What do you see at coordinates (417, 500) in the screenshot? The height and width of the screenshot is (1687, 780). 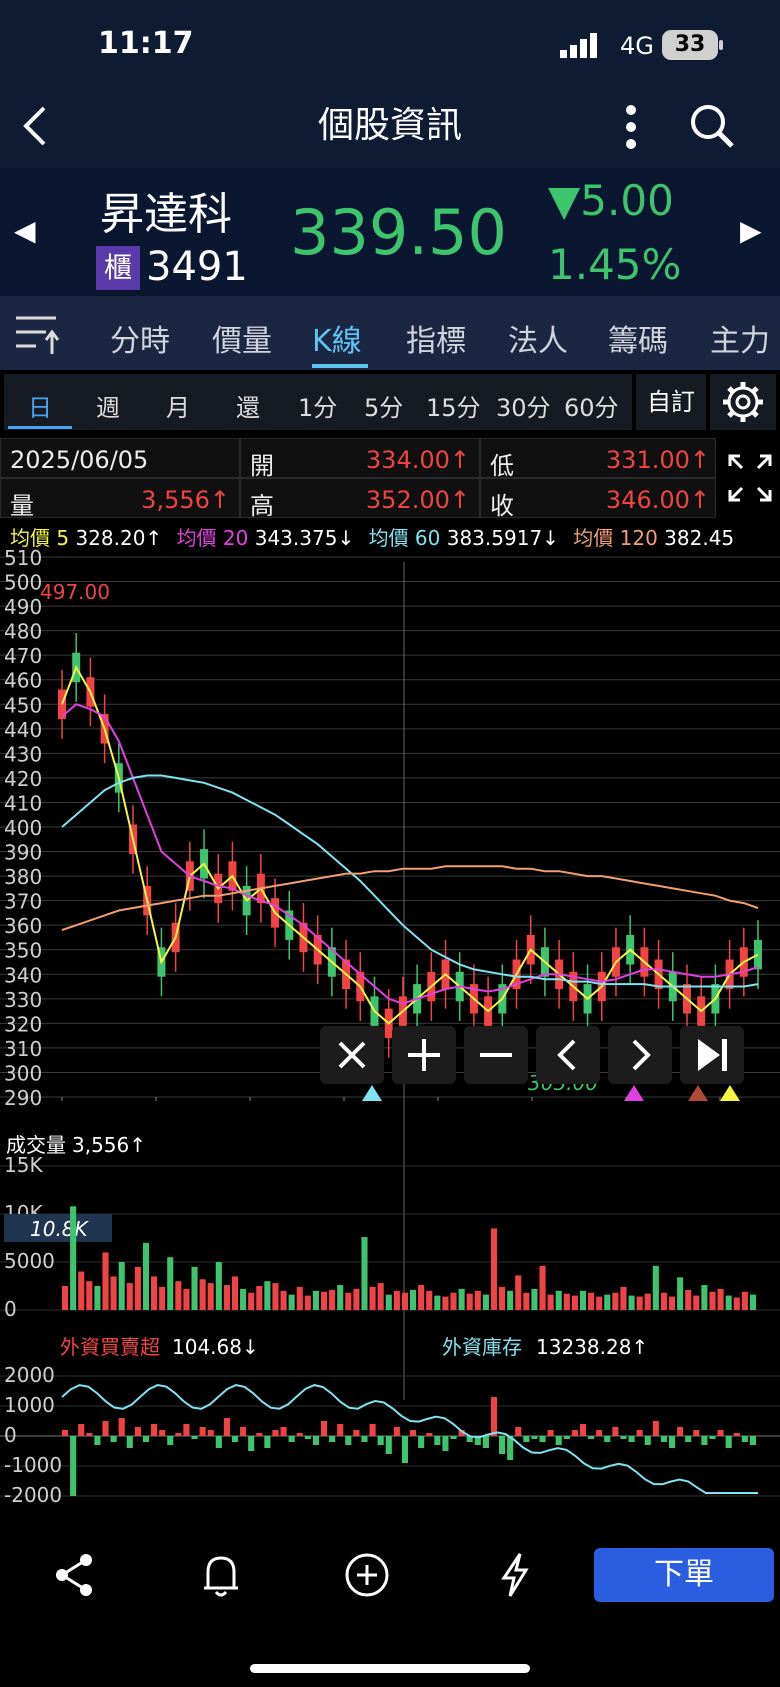 I see `high-value: 352.00↑` at bounding box center [417, 500].